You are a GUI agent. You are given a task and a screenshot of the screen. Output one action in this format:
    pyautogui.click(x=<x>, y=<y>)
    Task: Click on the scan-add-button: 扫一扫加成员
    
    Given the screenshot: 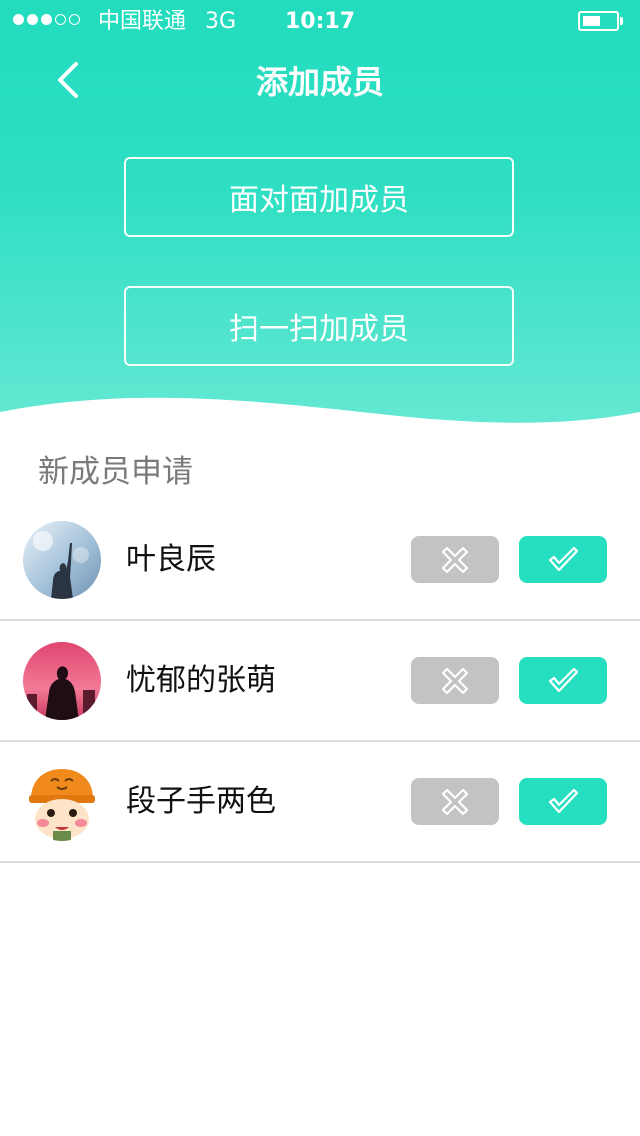 What is the action you would take?
    pyautogui.click(x=319, y=326)
    